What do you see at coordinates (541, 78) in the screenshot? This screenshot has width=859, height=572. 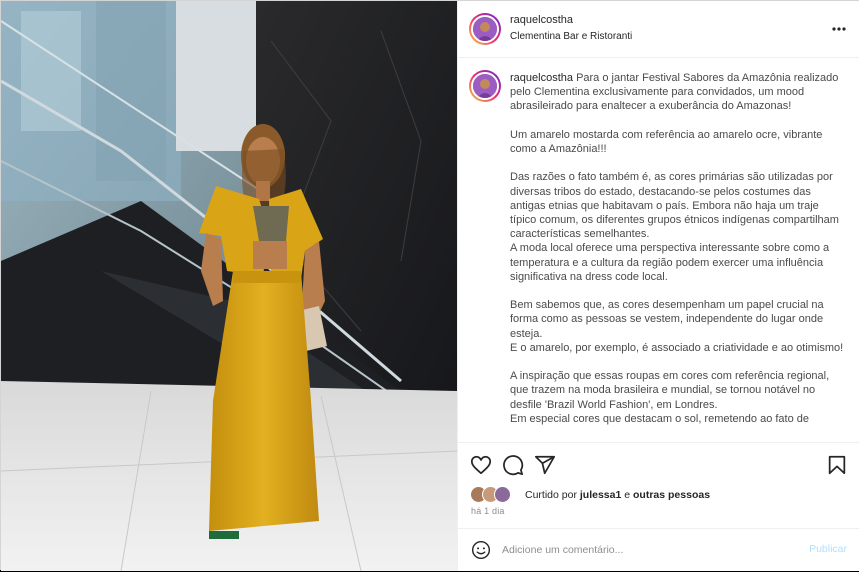 I see `caption-username: raquelcostha` at bounding box center [541, 78].